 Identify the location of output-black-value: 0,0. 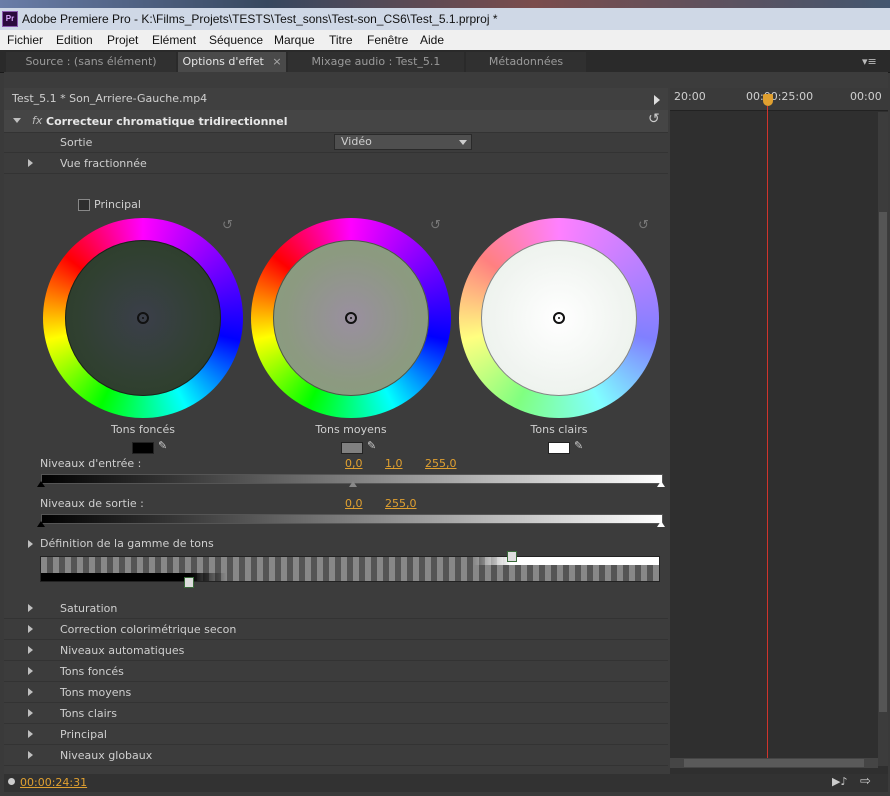
(354, 503).